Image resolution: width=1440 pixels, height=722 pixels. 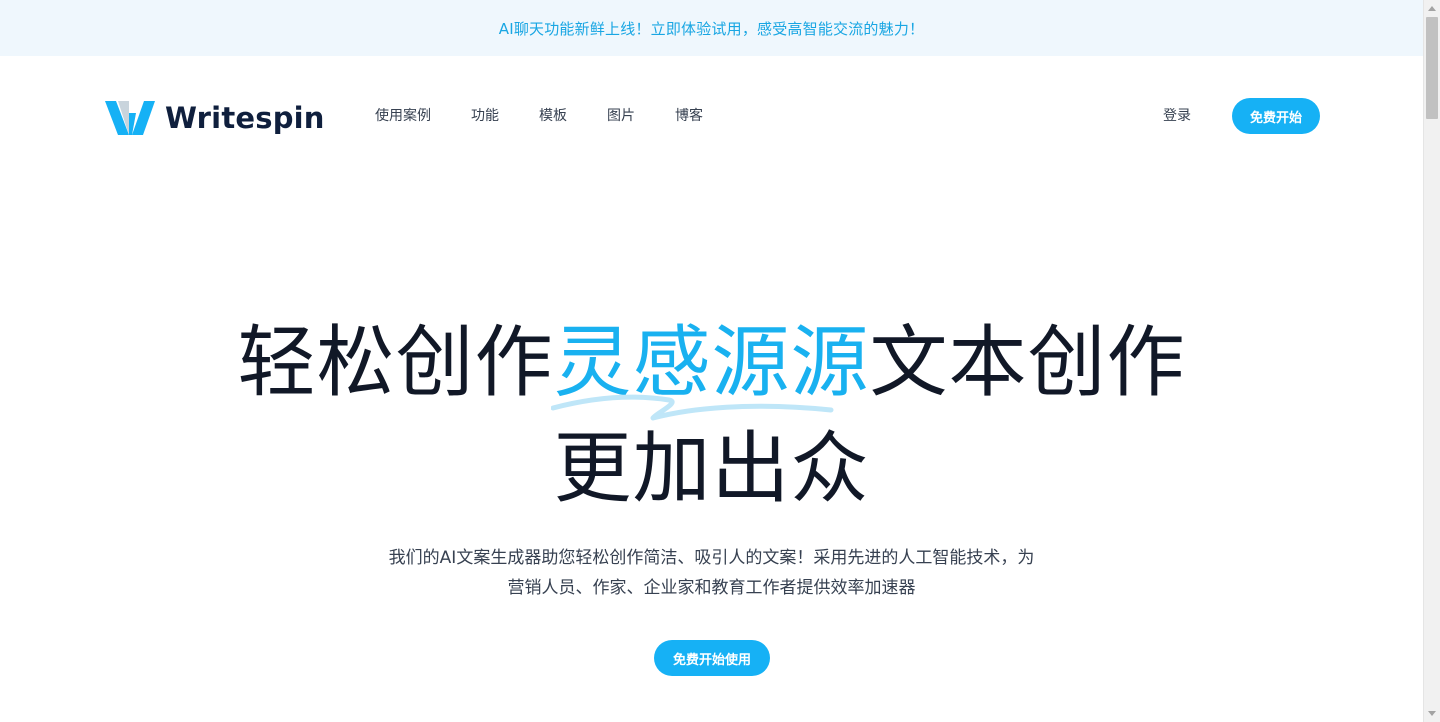 What do you see at coordinates (245, 118) in the screenshot?
I see `logo-text: Writespin` at bounding box center [245, 118].